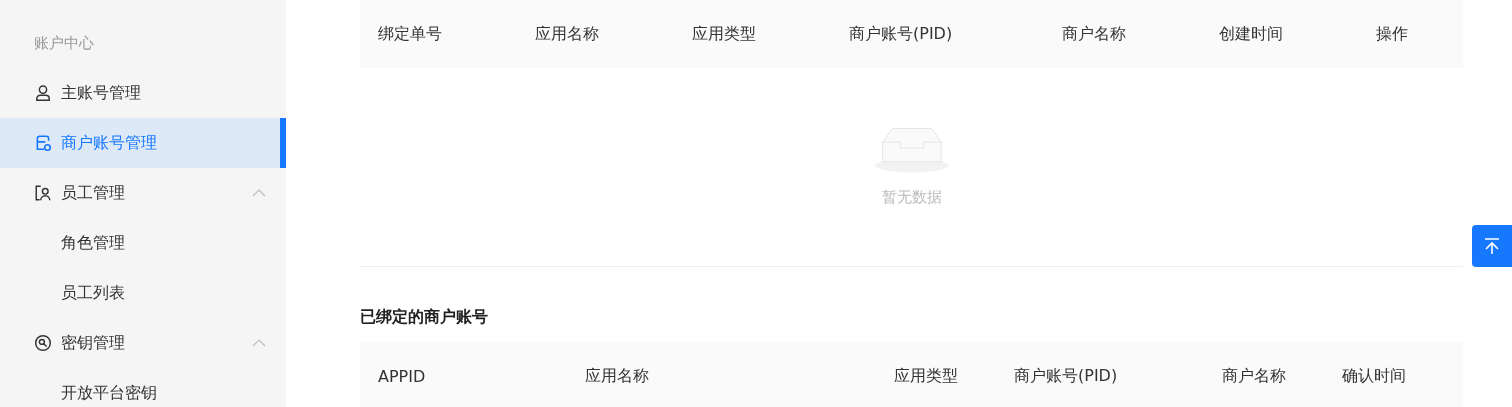 Image resolution: width=1512 pixels, height=407 pixels. I want to click on user-icon, so click(43, 93).